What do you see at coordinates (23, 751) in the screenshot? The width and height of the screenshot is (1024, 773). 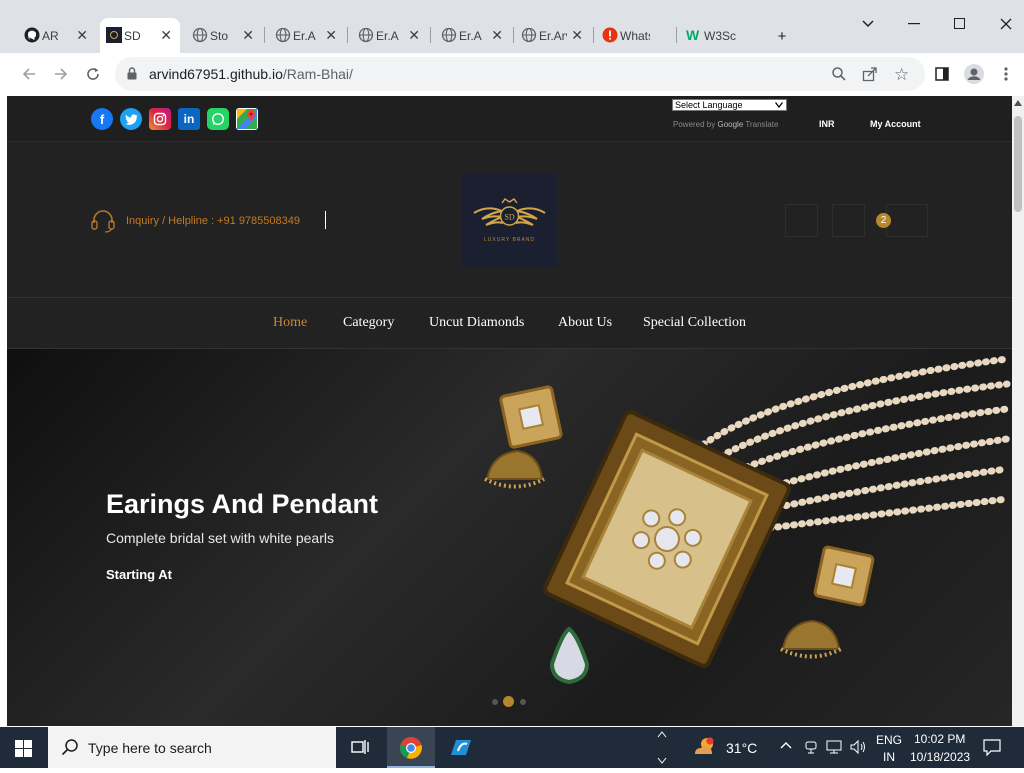 I see `windows-start-icon` at bounding box center [23, 751].